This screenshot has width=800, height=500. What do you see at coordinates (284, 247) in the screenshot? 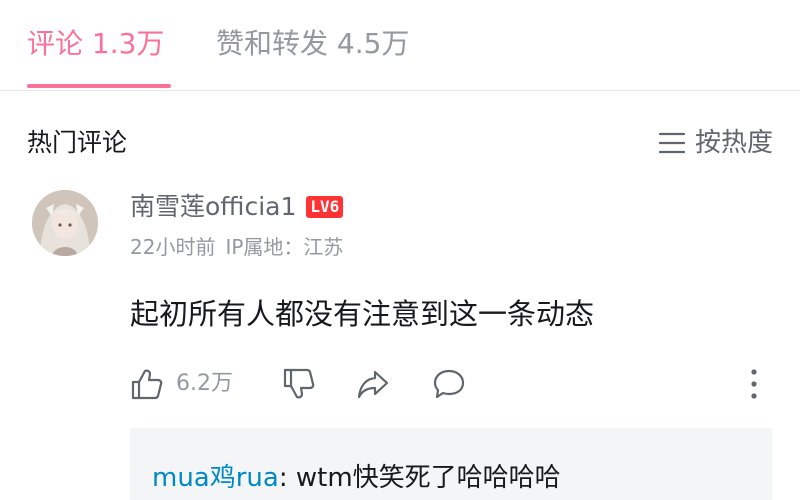
I see `comment-ip-location: IP属地：江苏` at bounding box center [284, 247].